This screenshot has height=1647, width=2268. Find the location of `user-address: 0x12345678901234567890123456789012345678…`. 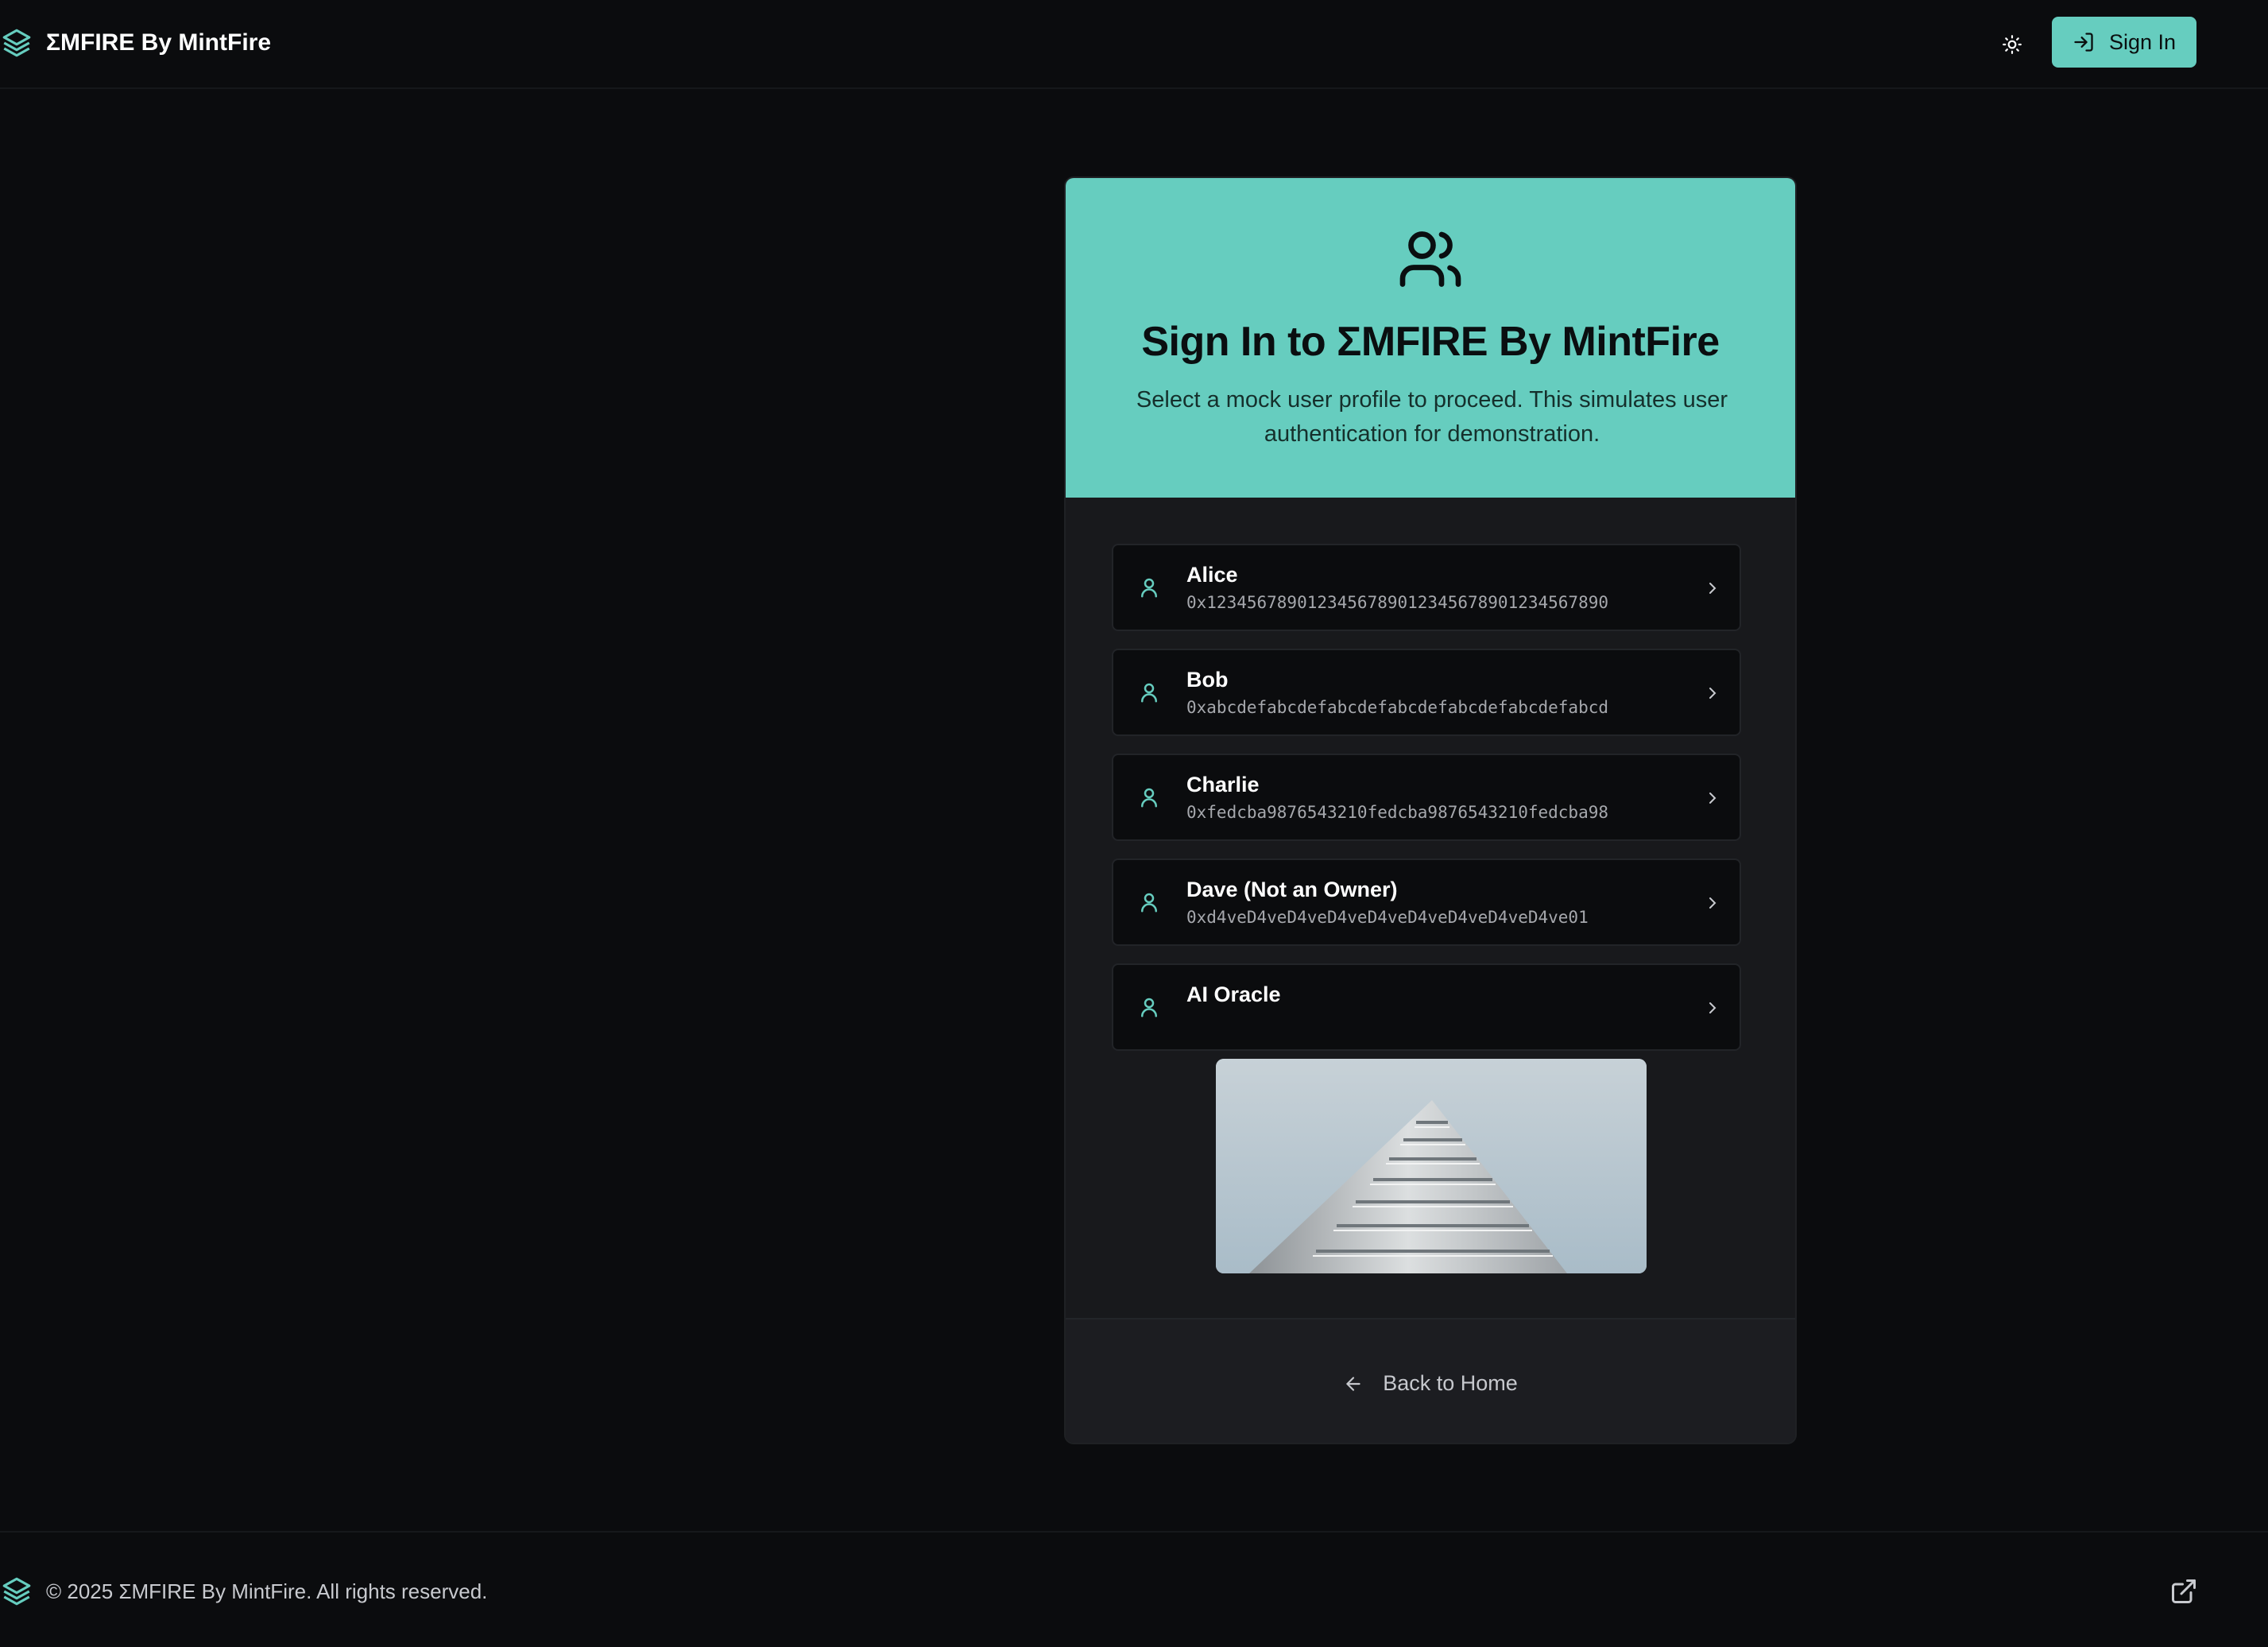

user-address: 0x12345678901234567890123456789012345678… is located at coordinates (1397, 602).